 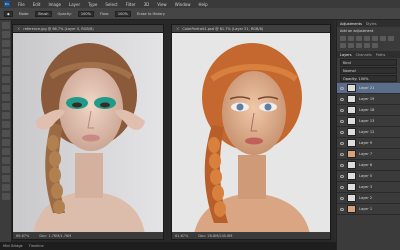 I want to click on layer-row: Layer 18, so click(x=368, y=110).